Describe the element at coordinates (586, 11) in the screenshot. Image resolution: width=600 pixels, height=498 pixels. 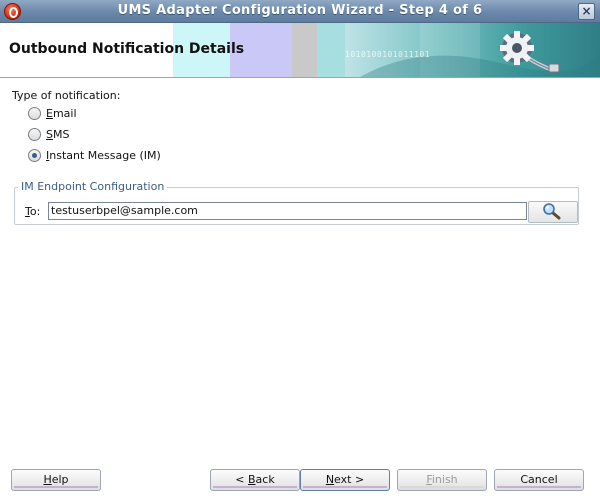
I see `close-button: ×` at that location.